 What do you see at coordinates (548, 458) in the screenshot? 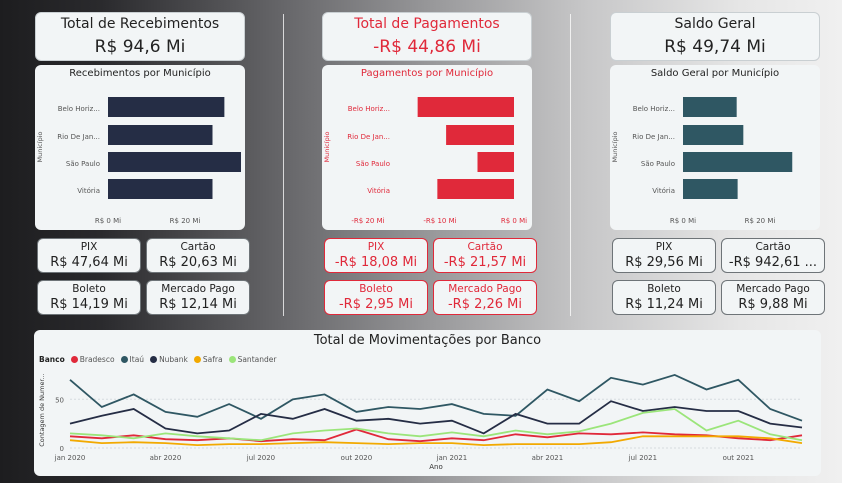
I see `x-tick-label: abr 2021` at bounding box center [548, 458].